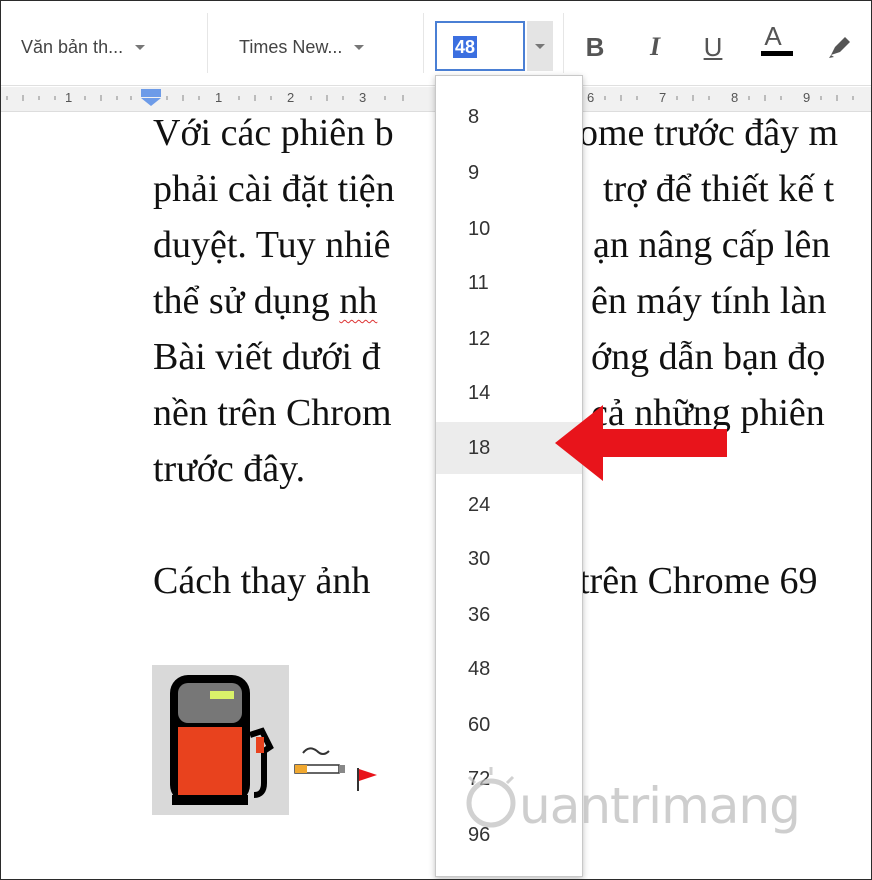 Image resolution: width=872 pixels, height=880 pixels. I want to click on font-size-dropdown-button, so click(540, 46).